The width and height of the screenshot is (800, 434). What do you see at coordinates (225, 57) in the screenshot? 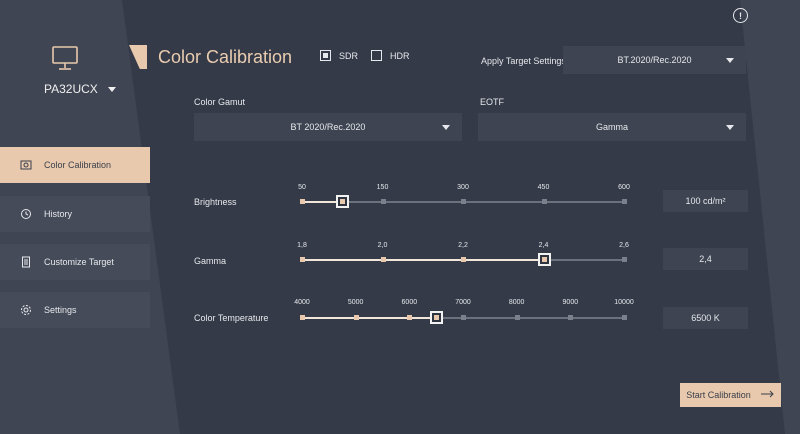
I see `page-title: Color Calibration` at bounding box center [225, 57].